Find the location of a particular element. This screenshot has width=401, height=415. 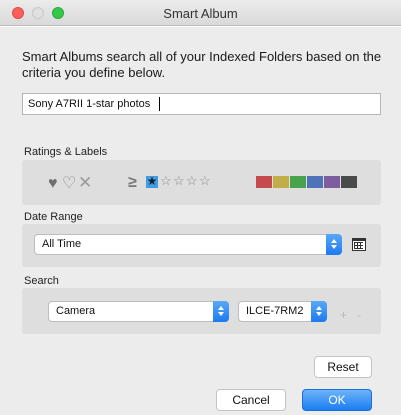

ratings-labels-heading: Ratings & Labels is located at coordinates (66, 152).